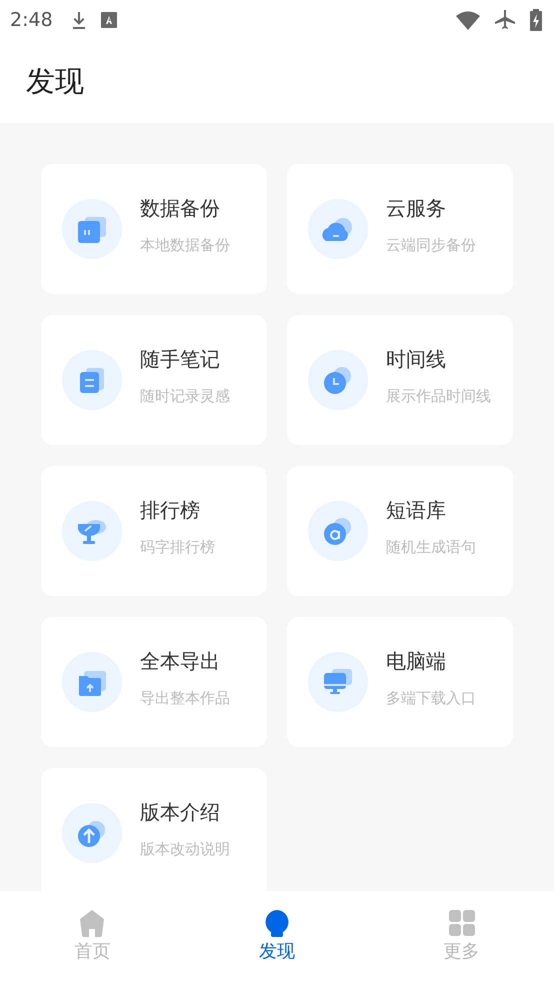  Describe the element at coordinates (277, 923) in the screenshot. I see `bulb-icon` at that location.